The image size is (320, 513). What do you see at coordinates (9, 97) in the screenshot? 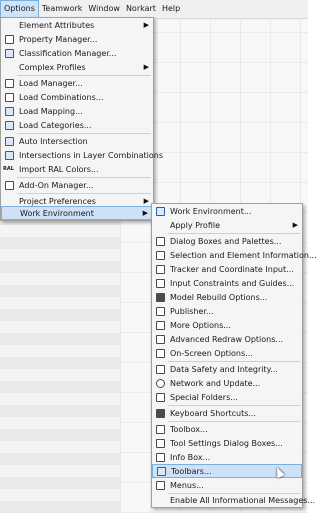
I see `load-combinations-icon` at bounding box center [9, 97].